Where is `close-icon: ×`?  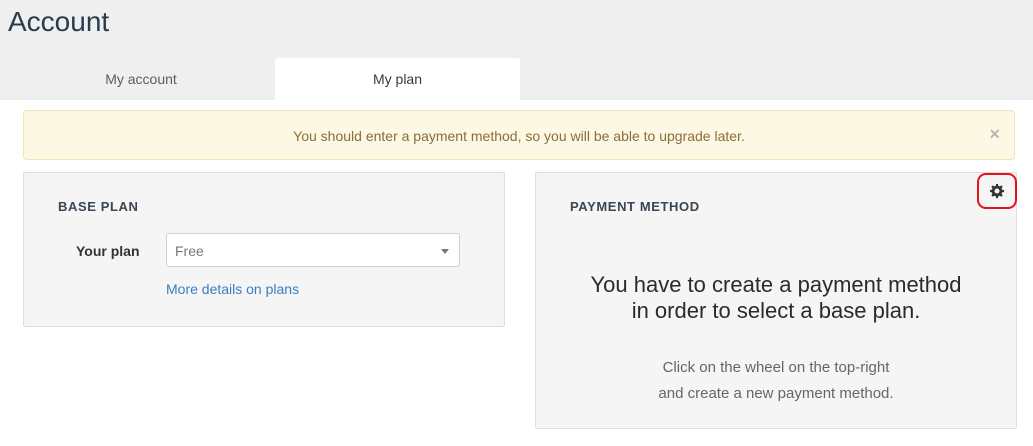
close-icon: × is located at coordinates (994, 134).